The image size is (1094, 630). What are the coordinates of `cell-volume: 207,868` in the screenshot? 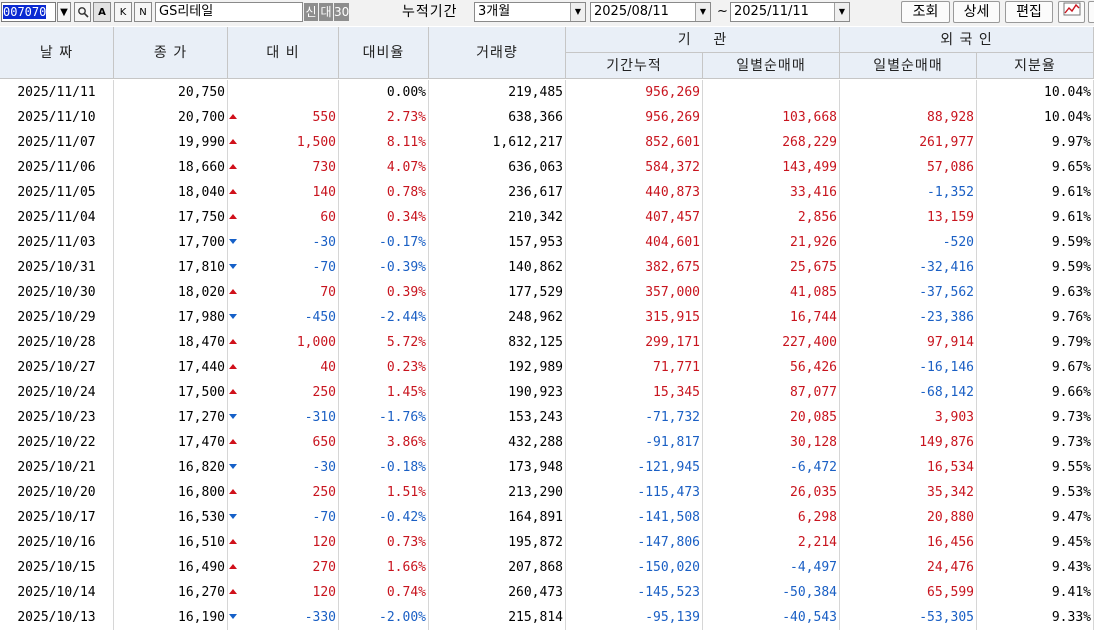 It's located at (497, 567).